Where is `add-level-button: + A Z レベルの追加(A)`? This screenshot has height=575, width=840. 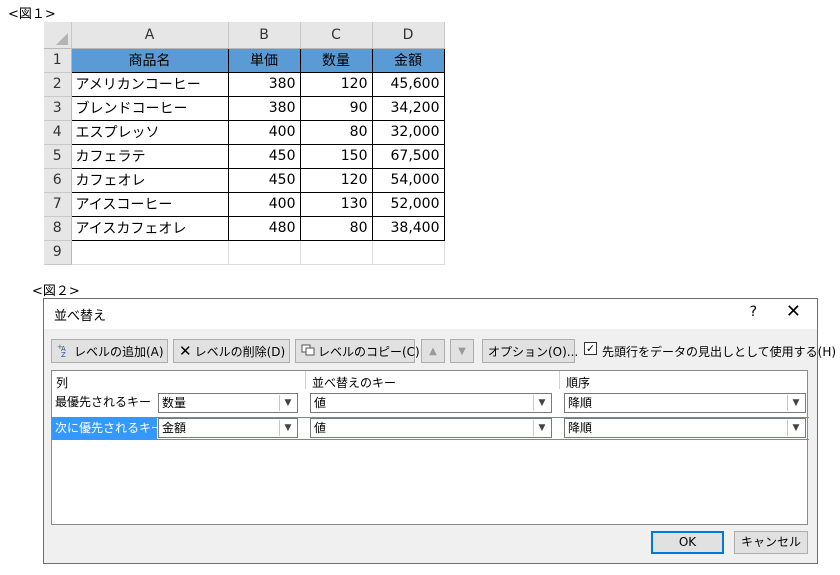 add-level-button: + A Z レベルの追加(A) is located at coordinates (109, 351).